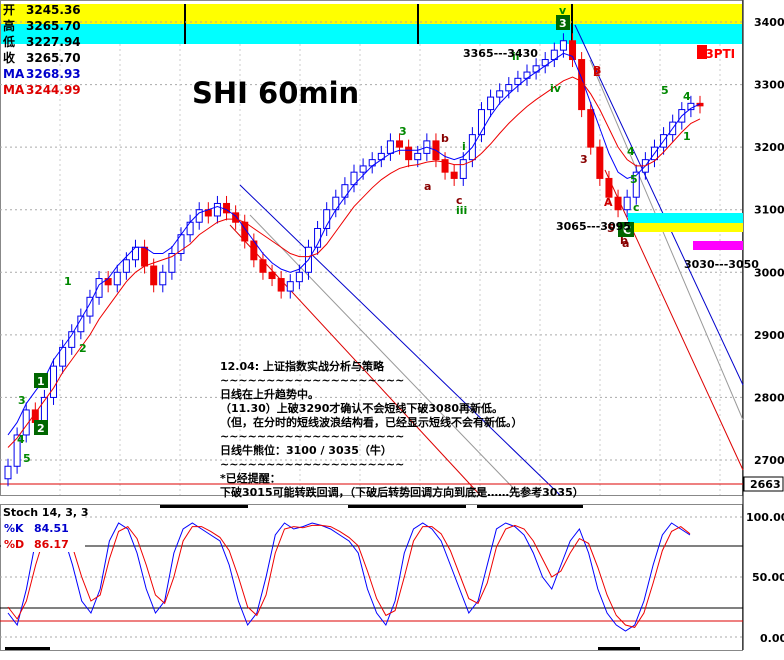 The height and width of the screenshot is (660, 784). What do you see at coordinates (765, 517) in the screenshot?
I see `stoch-tick-100: 100.00` at bounding box center [765, 517].